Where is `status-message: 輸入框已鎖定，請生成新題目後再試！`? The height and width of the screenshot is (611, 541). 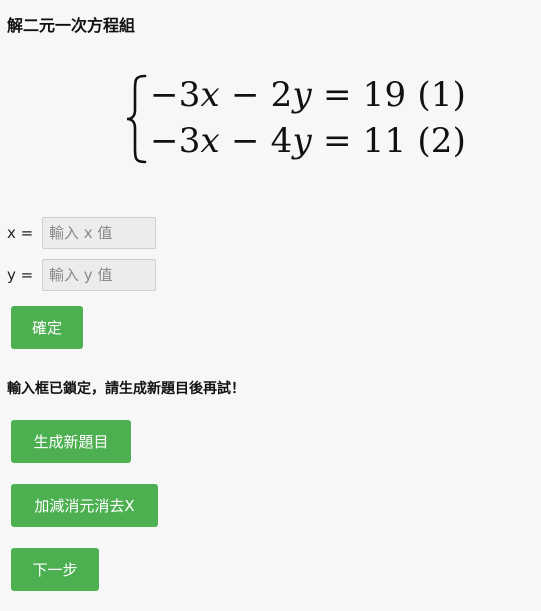 status-message: 輸入框已鎖定，請生成新題目後再試！ is located at coordinates (126, 389).